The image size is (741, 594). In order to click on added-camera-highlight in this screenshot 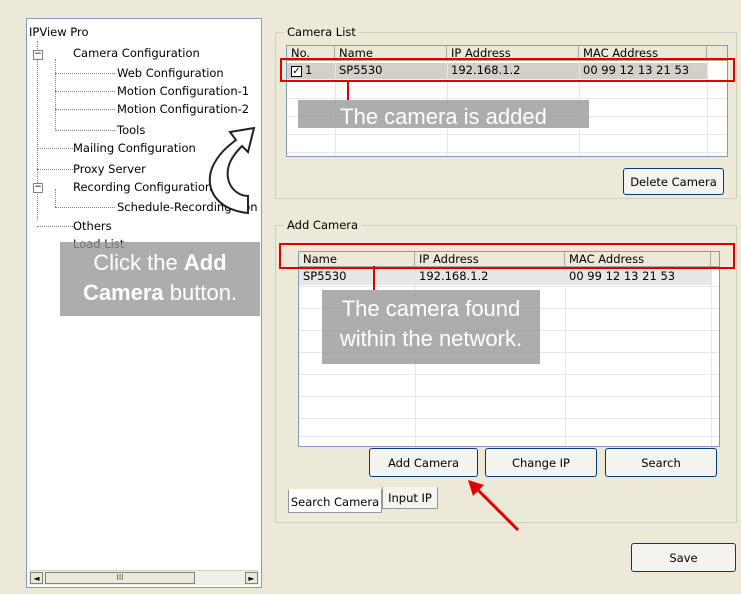, I will do `click(507, 70)`.